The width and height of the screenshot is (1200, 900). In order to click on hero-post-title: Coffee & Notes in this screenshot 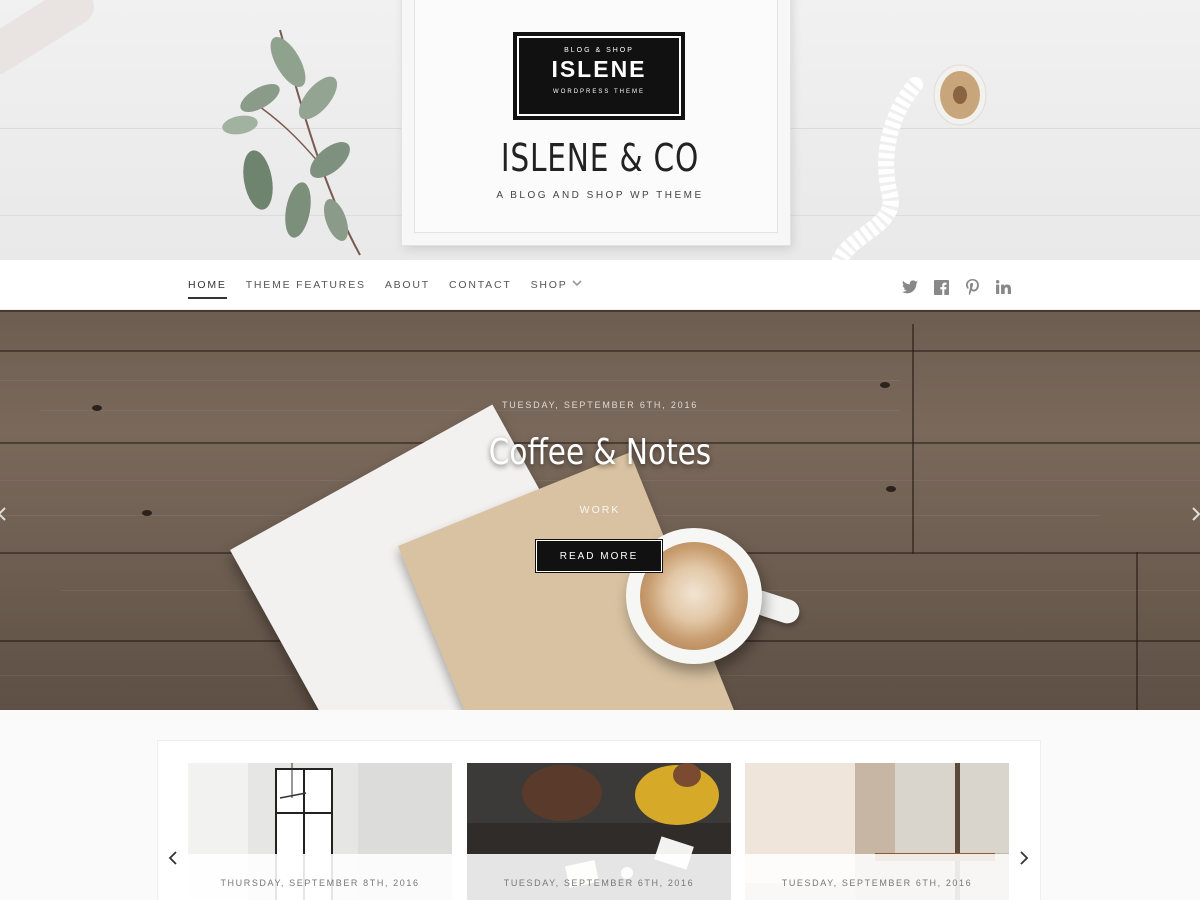, I will do `click(600, 452)`.